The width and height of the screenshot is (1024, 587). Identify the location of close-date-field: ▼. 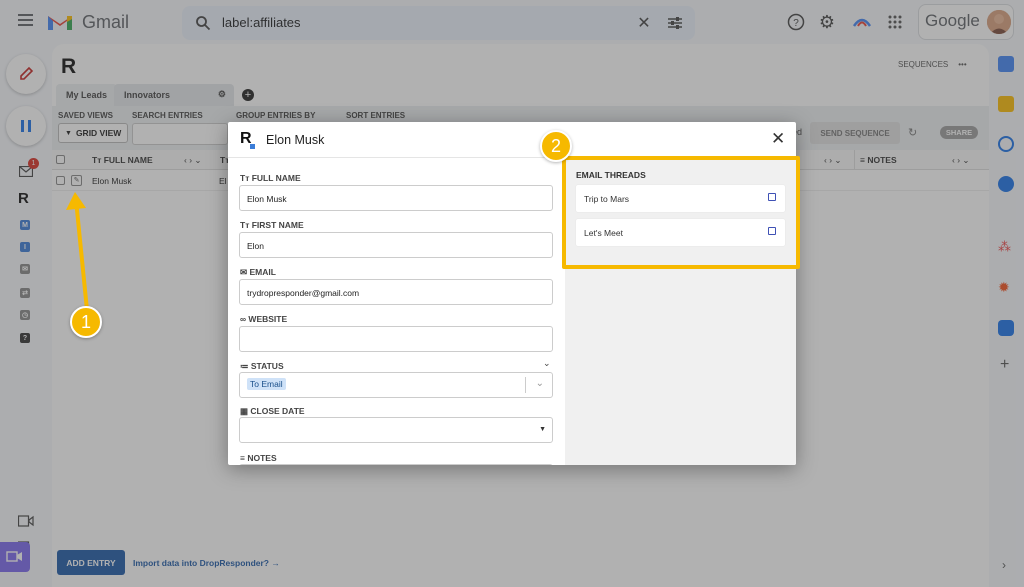
(396, 430).